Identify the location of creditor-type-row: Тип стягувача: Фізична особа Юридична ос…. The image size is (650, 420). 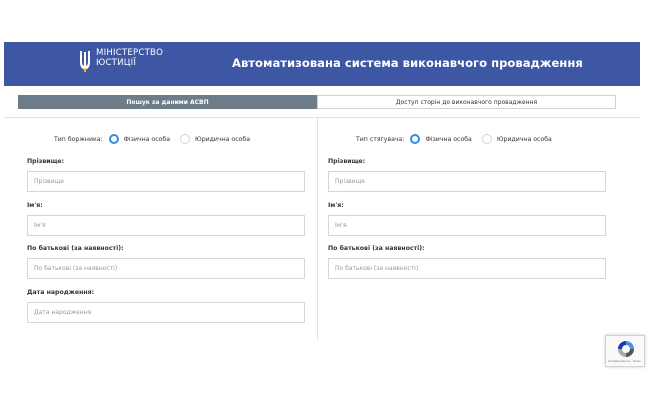
(459, 139).